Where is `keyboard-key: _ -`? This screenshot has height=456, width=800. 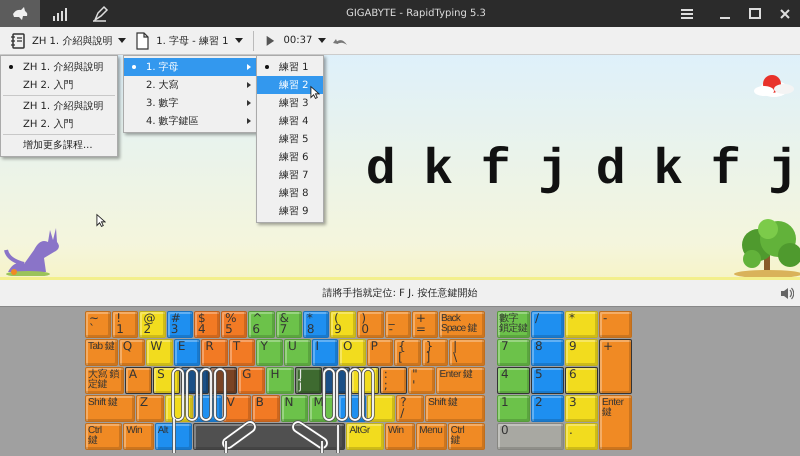 keyboard-key: _ - is located at coordinates (397, 324).